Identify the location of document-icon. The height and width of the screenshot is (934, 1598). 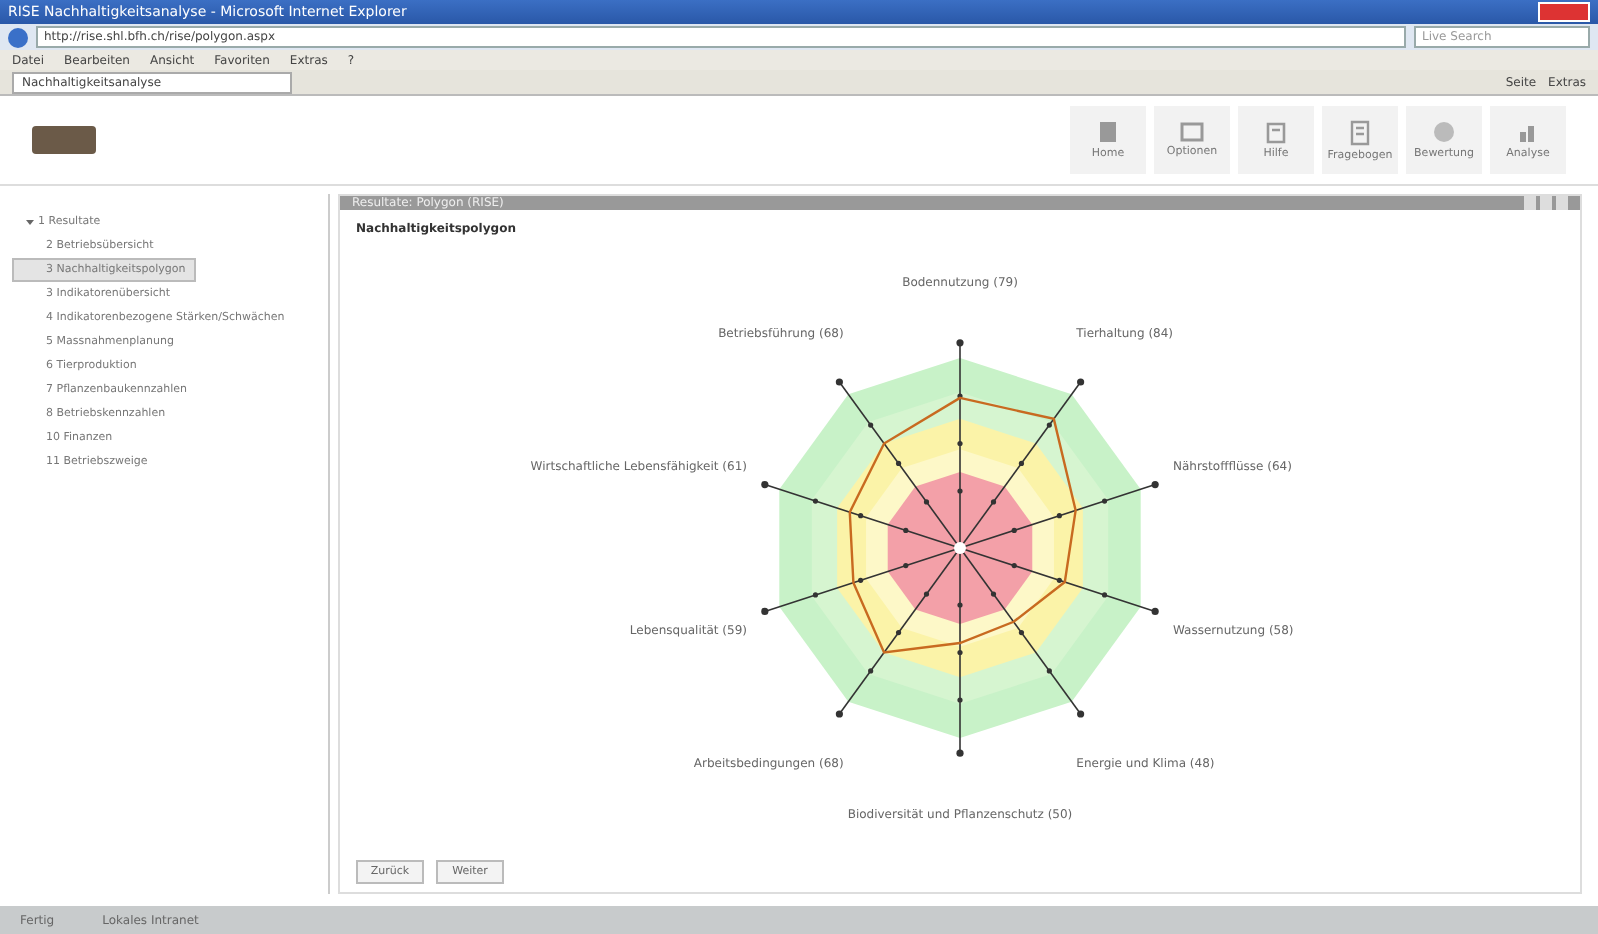
(1276, 132).